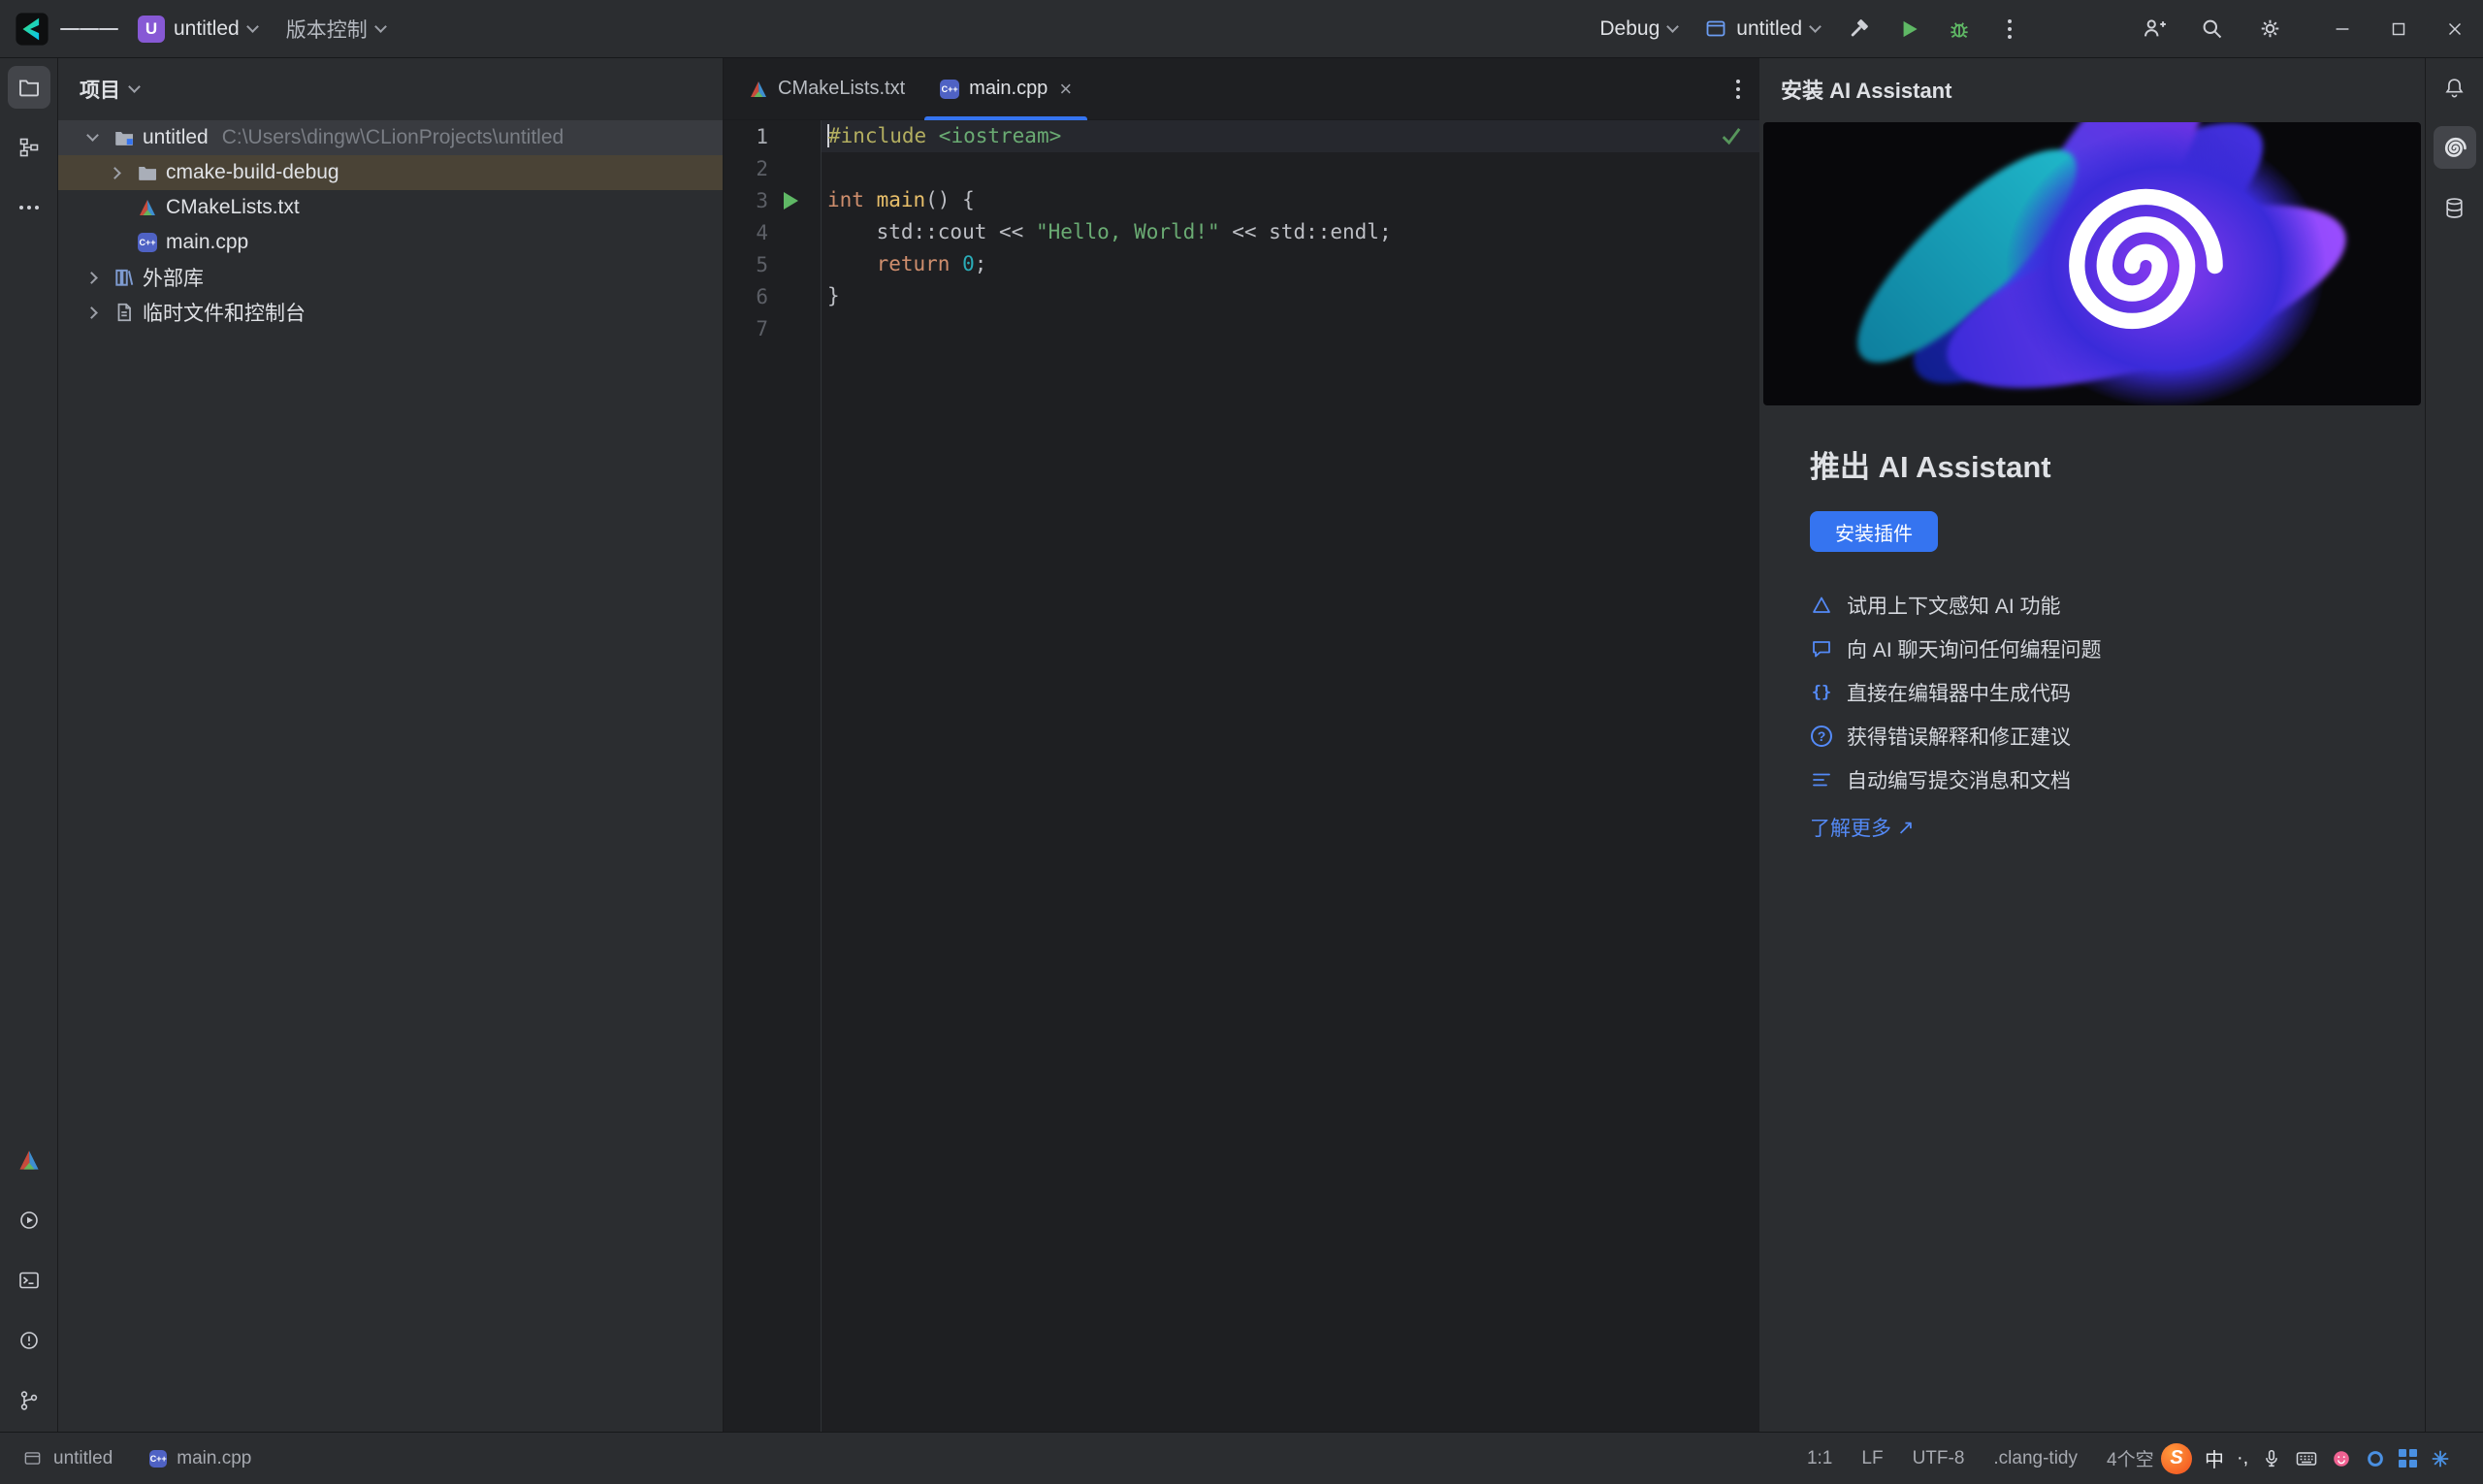  I want to click on more-tool-windows-icon, so click(29, 207).